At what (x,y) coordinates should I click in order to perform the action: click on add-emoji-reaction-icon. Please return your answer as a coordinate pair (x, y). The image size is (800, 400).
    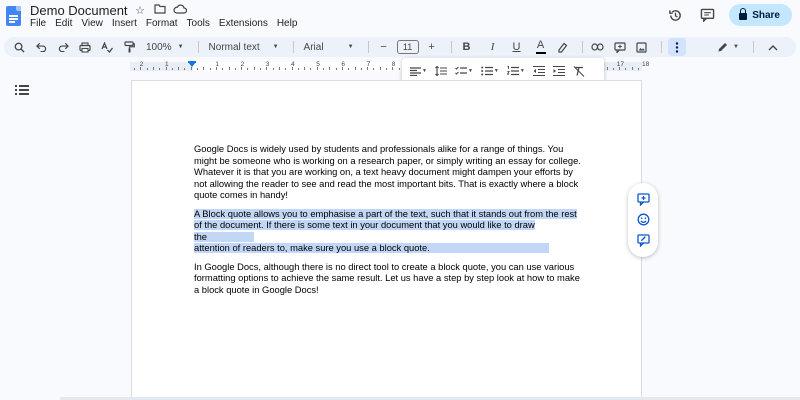
    Looking at the image, I should click on (643, 220).